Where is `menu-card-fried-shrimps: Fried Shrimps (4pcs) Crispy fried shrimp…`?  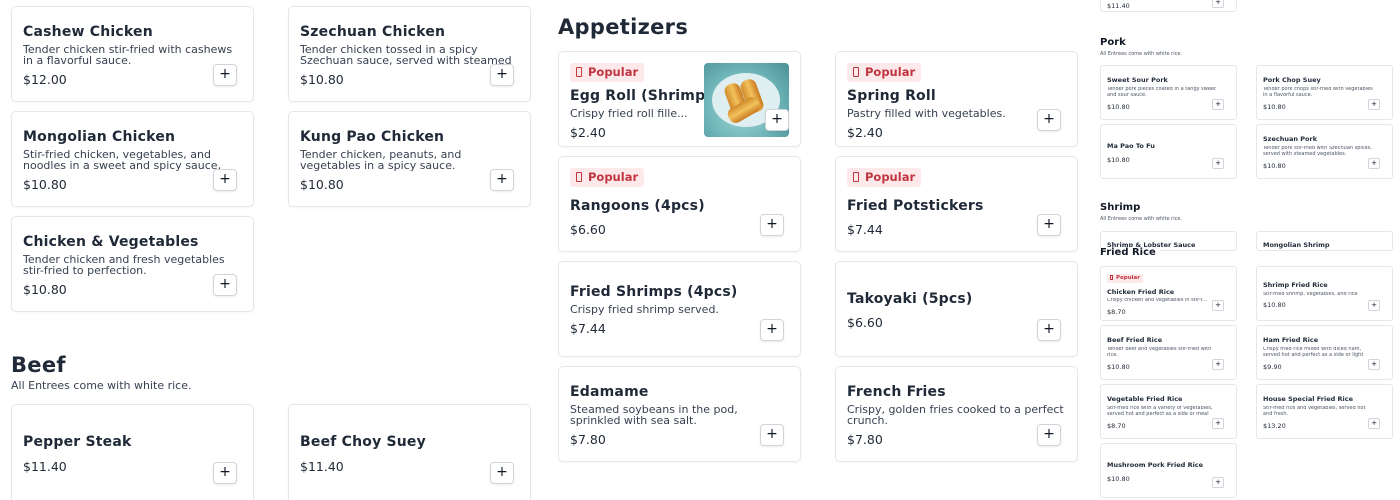 menu-card-fried-shrimps: Fried Shrimps (4pcs) Crispy fried shrimp… is located at coordinates (679, 309).